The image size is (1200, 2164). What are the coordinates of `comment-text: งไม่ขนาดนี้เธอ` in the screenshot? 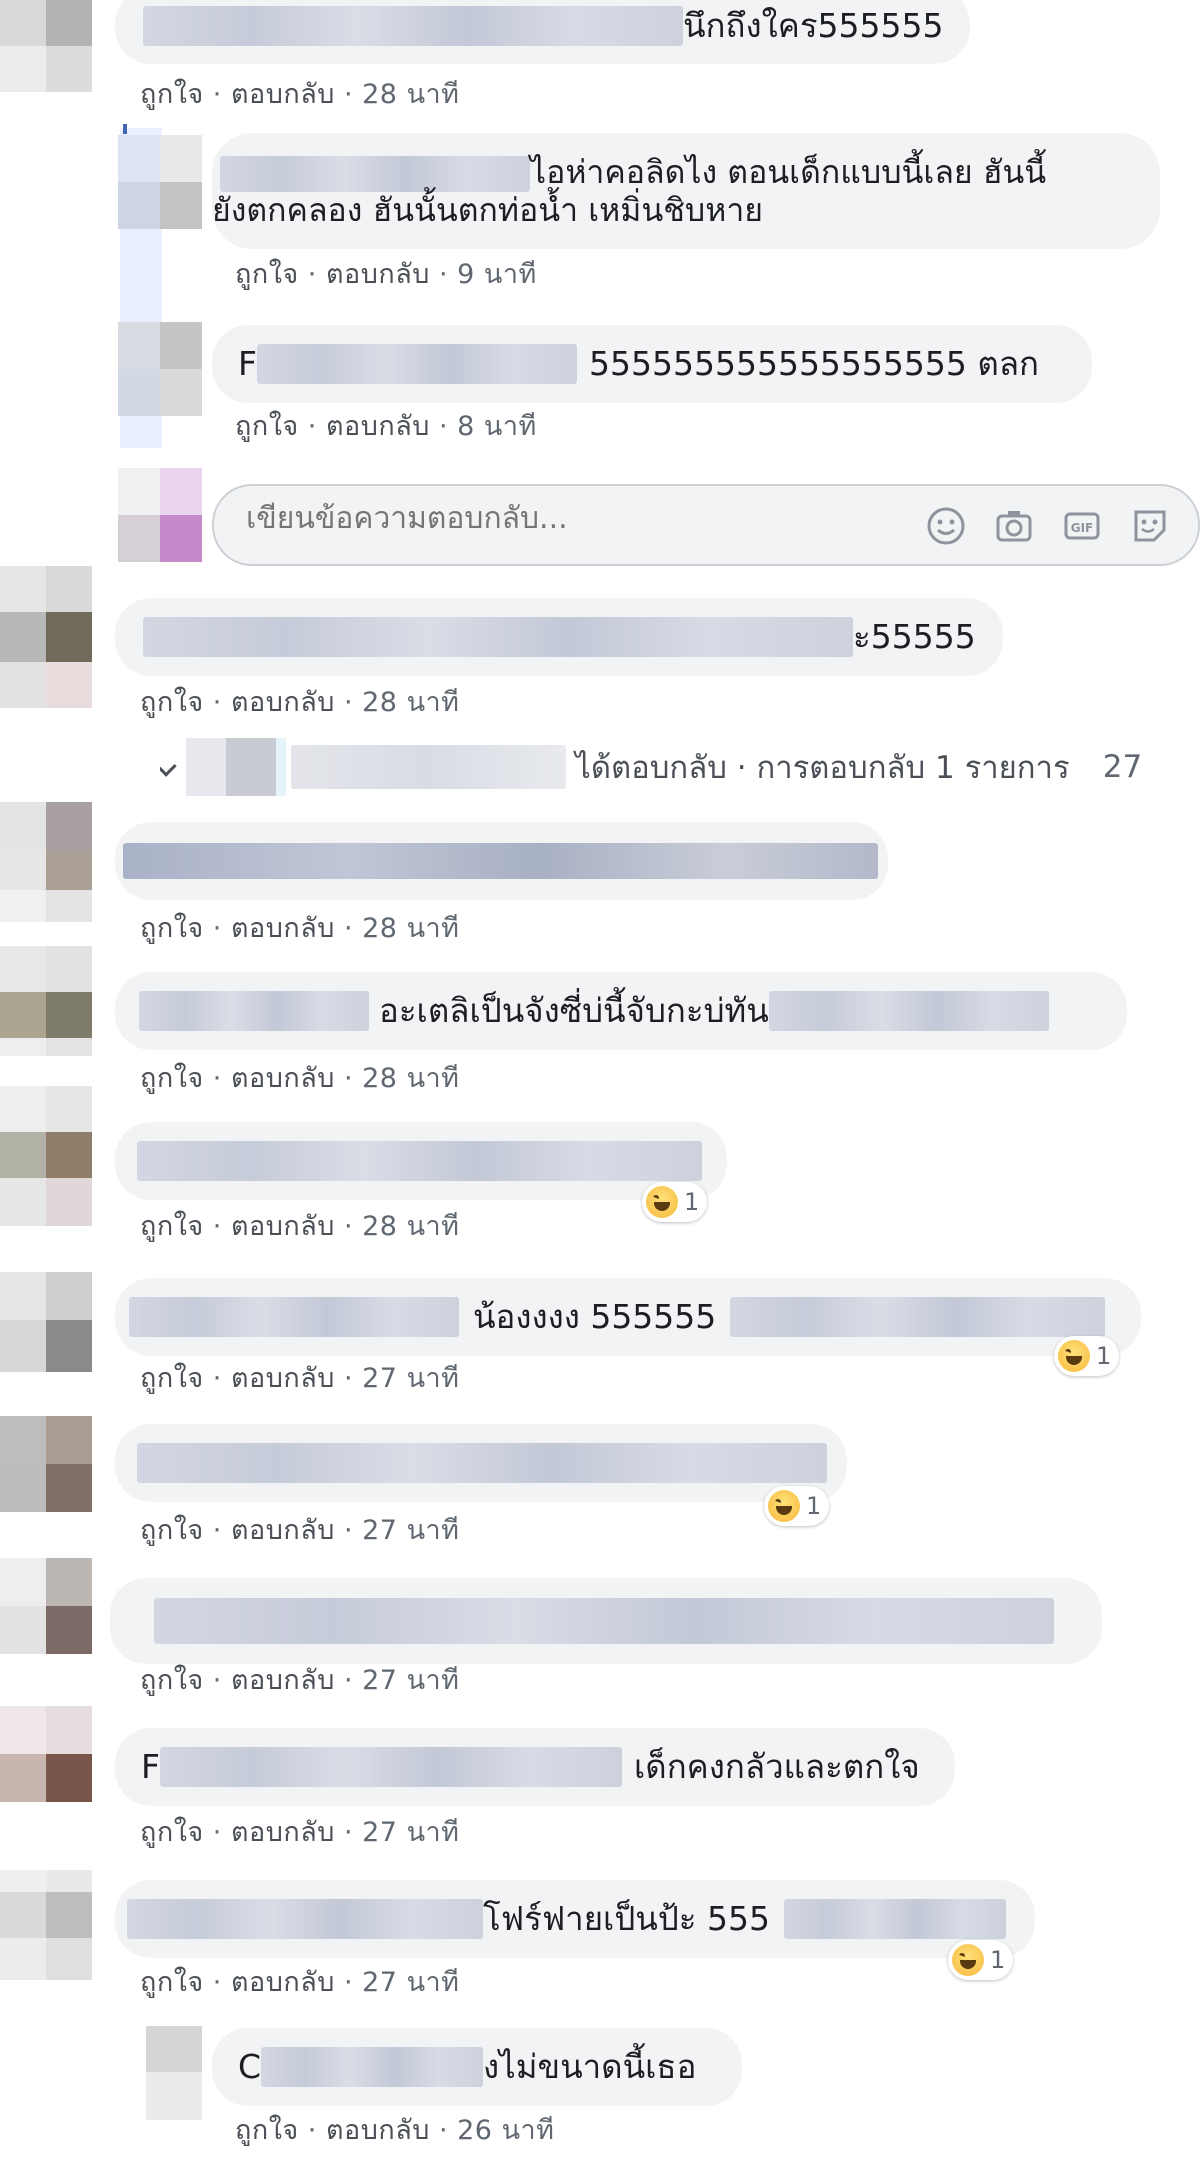 It's located at (590, 2066).